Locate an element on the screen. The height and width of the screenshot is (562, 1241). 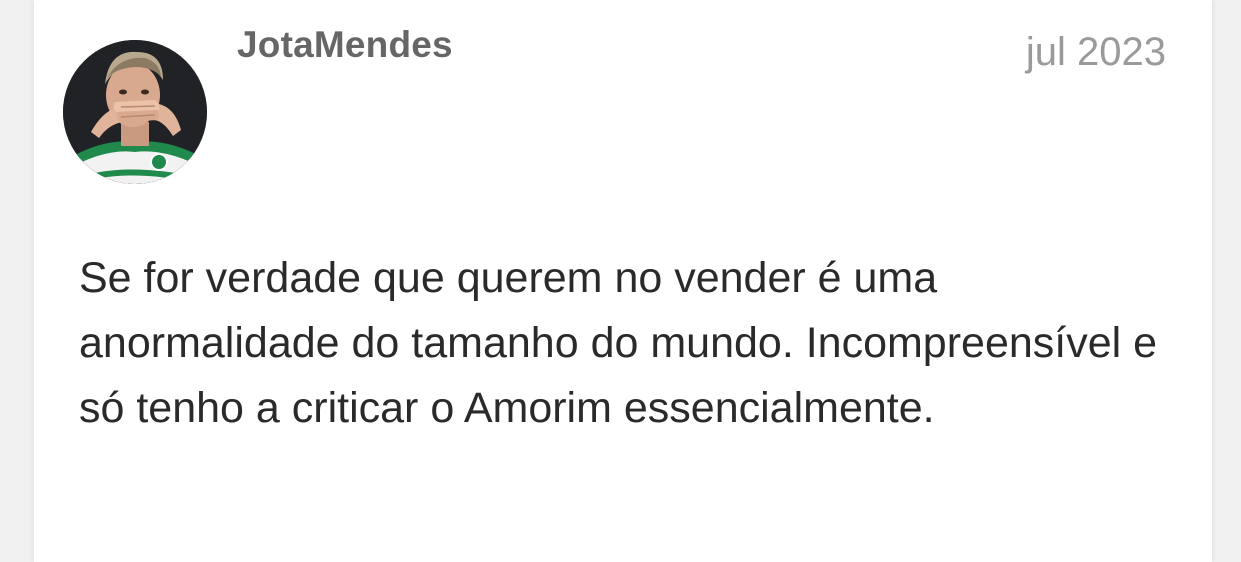
user-avatar is located at coordinates (135, 112).